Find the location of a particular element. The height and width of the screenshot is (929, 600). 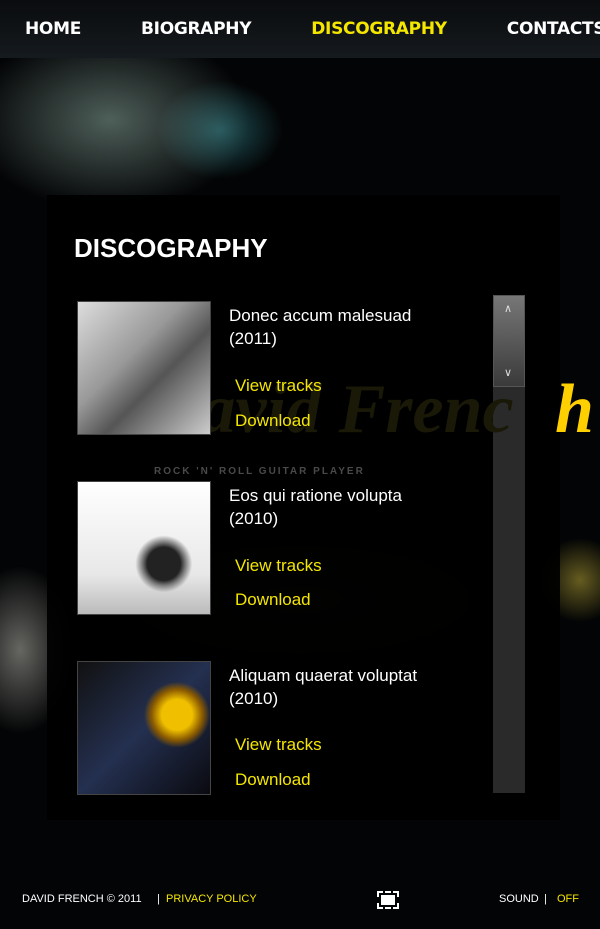

sound-toggle: OFF is located at coordinates (568, 899).